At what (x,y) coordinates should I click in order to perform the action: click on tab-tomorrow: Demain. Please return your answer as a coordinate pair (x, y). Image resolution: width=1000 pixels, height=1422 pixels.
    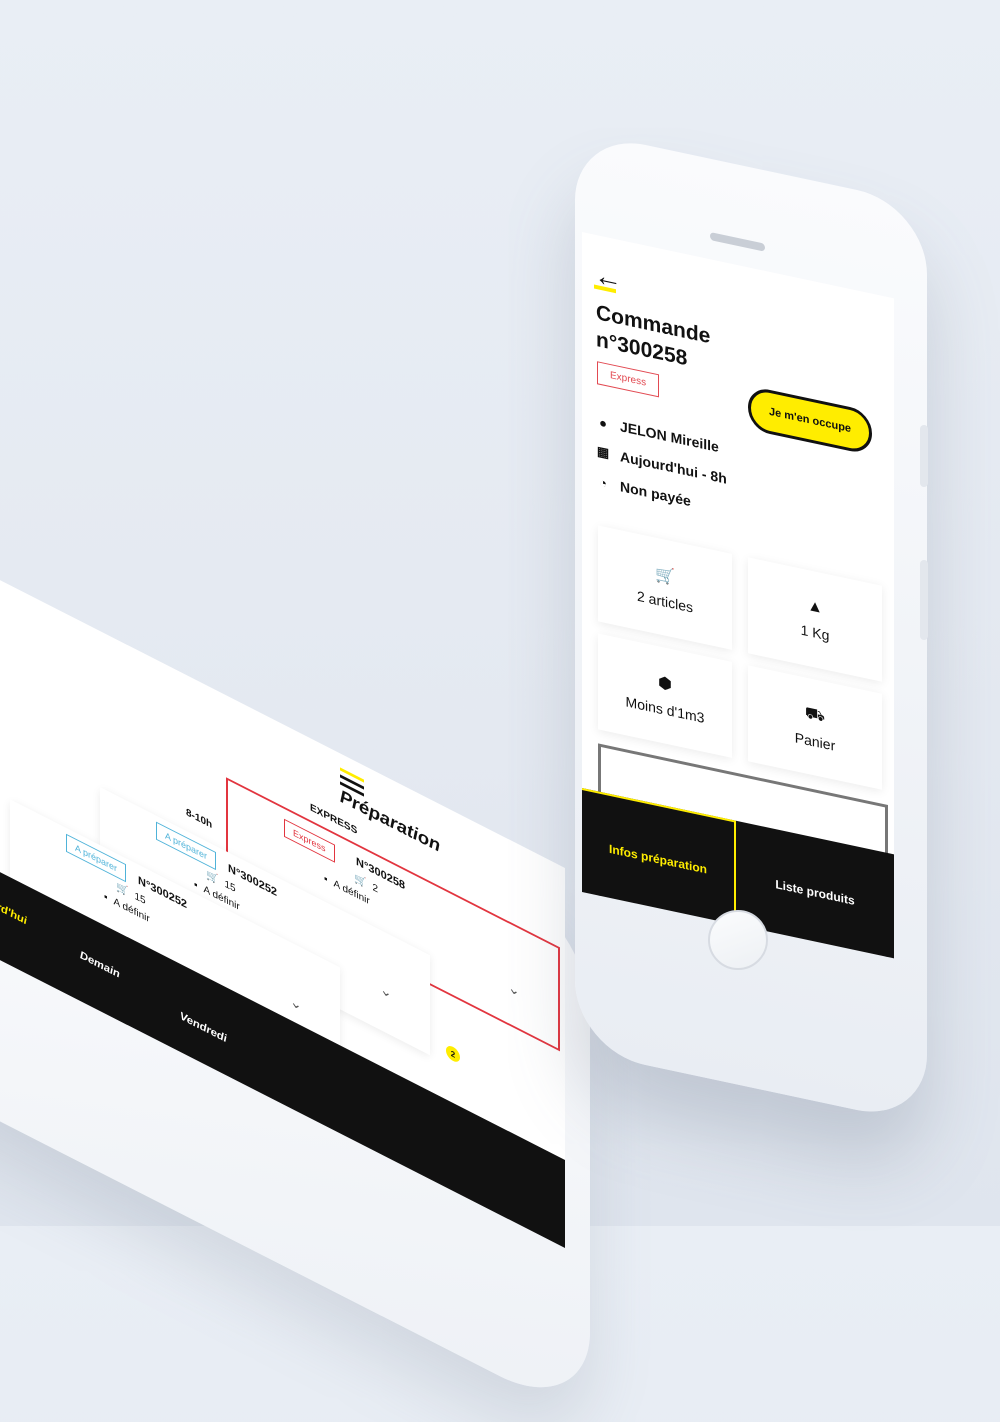
    Looking at the image, I should click on (100, 965).